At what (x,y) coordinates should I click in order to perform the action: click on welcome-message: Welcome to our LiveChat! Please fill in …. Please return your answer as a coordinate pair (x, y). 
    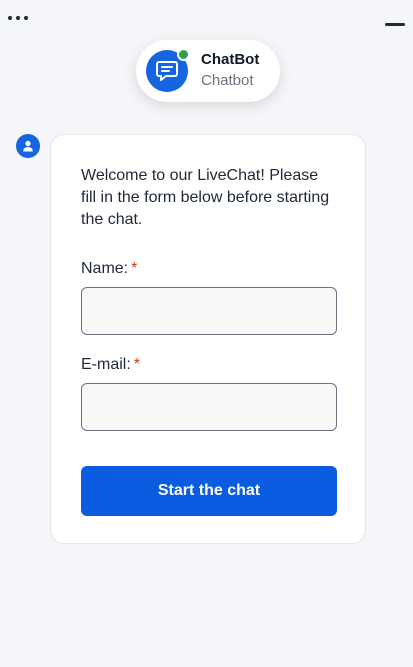
    Looking at the image, I should click on (205, 197).